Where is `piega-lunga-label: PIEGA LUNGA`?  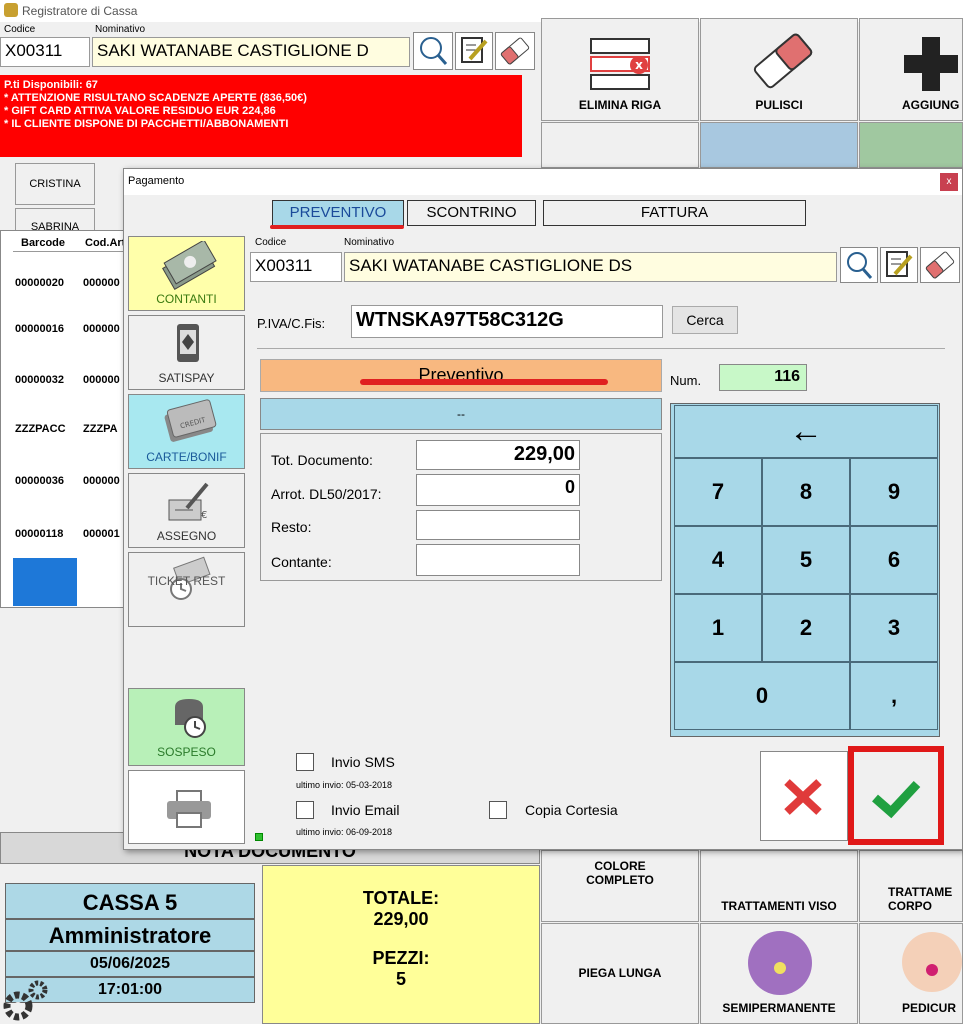 piega-lunga-label: PIEGA LUNGA is located at coordinates (620, 973).